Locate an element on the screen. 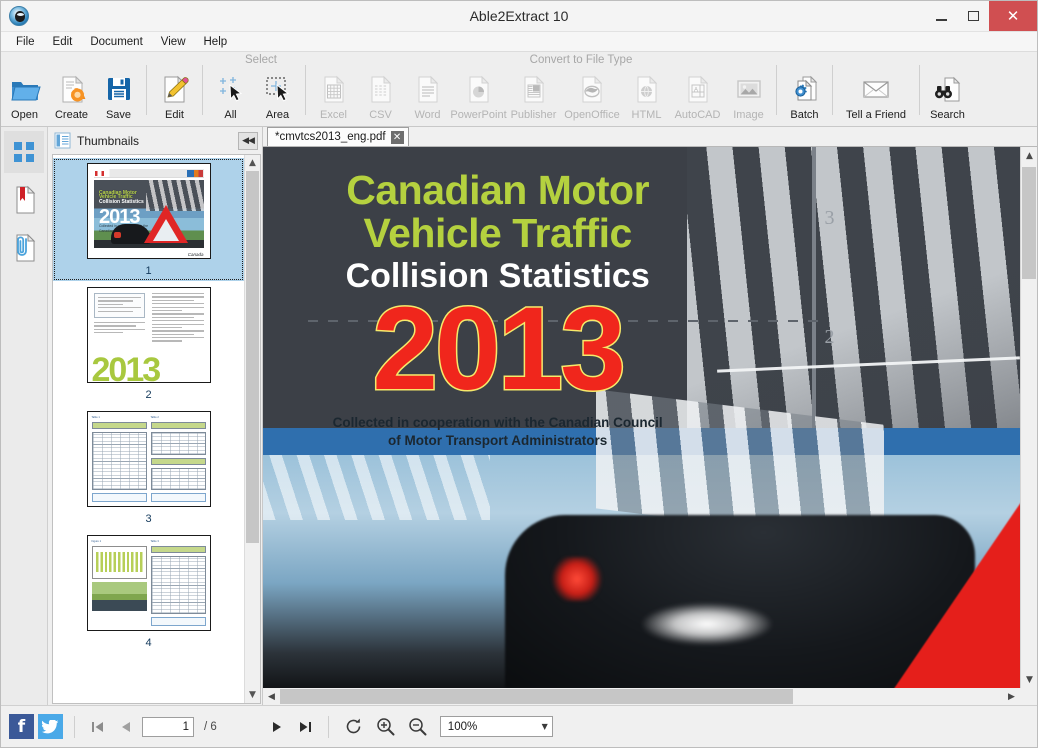 This screenshot has height=748, width=1038. first-page-button is located at coordinates (98, 727).